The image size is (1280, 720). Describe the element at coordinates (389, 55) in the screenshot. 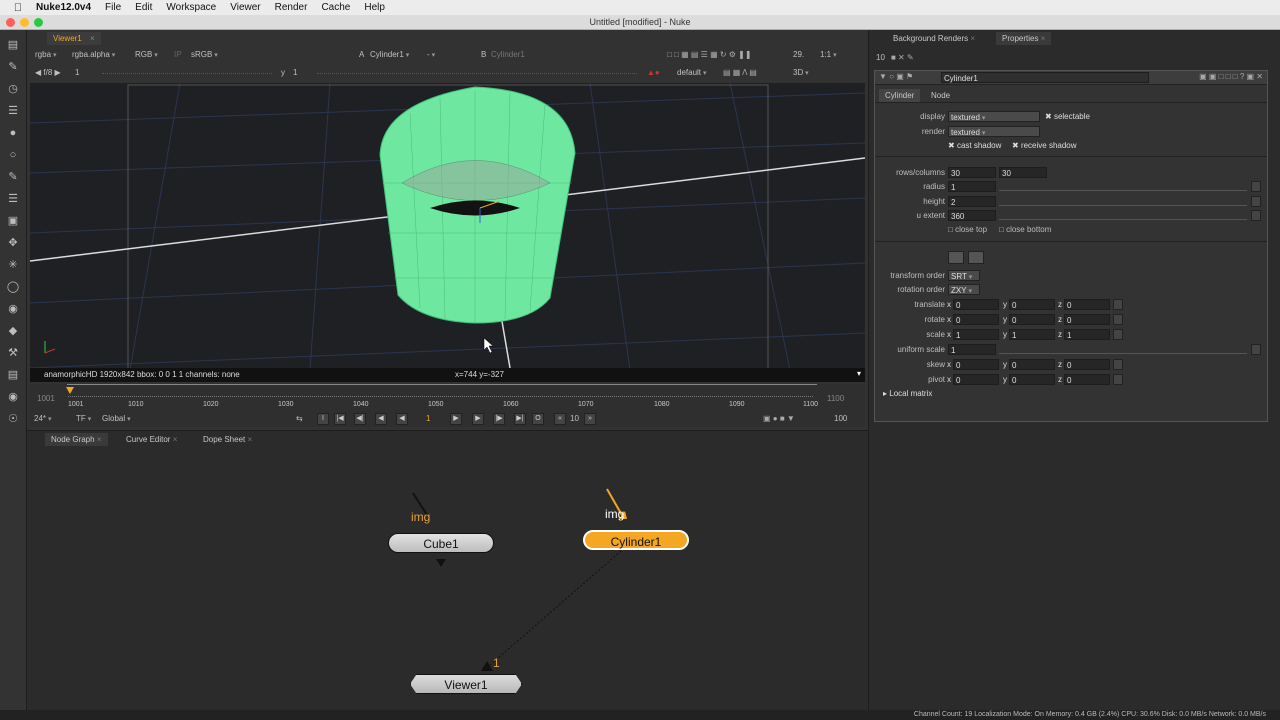

I see `input-a-dropdown: Cylinder1` at that location.